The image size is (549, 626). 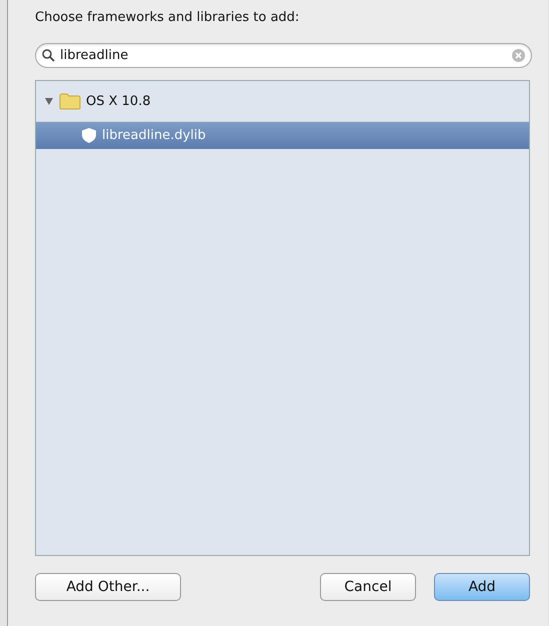 I want to click on disclosure-triangle-icon, so click(x=49, y=101).